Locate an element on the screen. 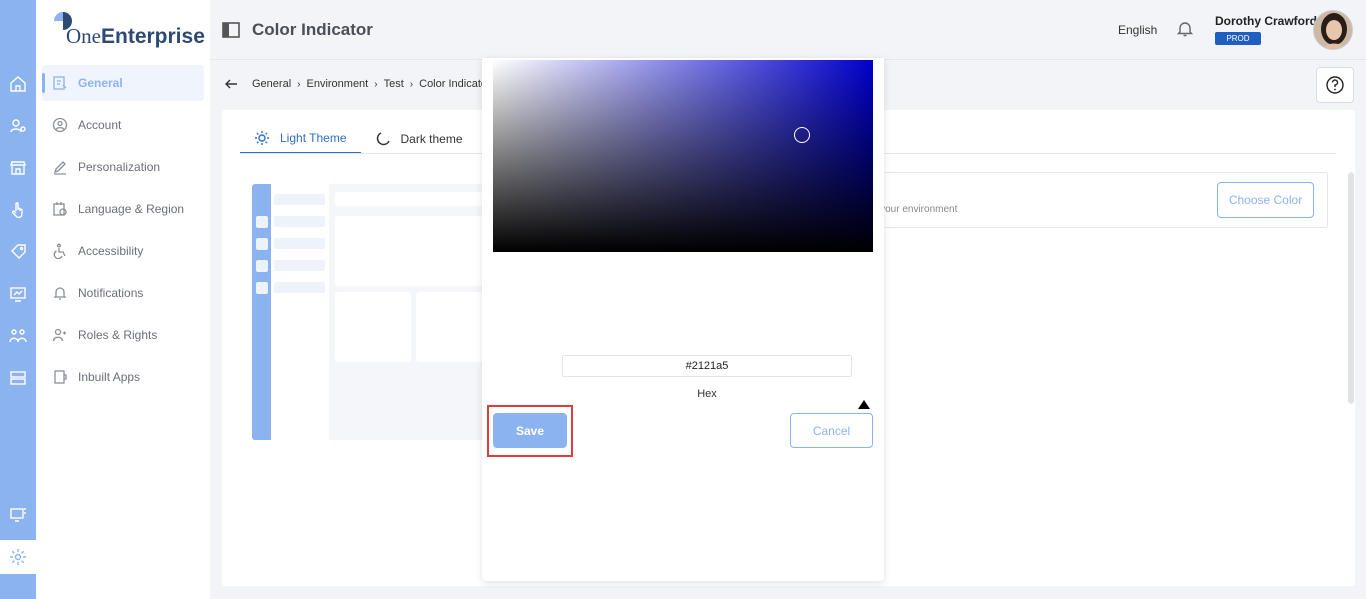 The height and width of the screenshot is (599, 1366). sidebar-item-roles-rights: Roles & Rights is located at coordinates (123, 335).